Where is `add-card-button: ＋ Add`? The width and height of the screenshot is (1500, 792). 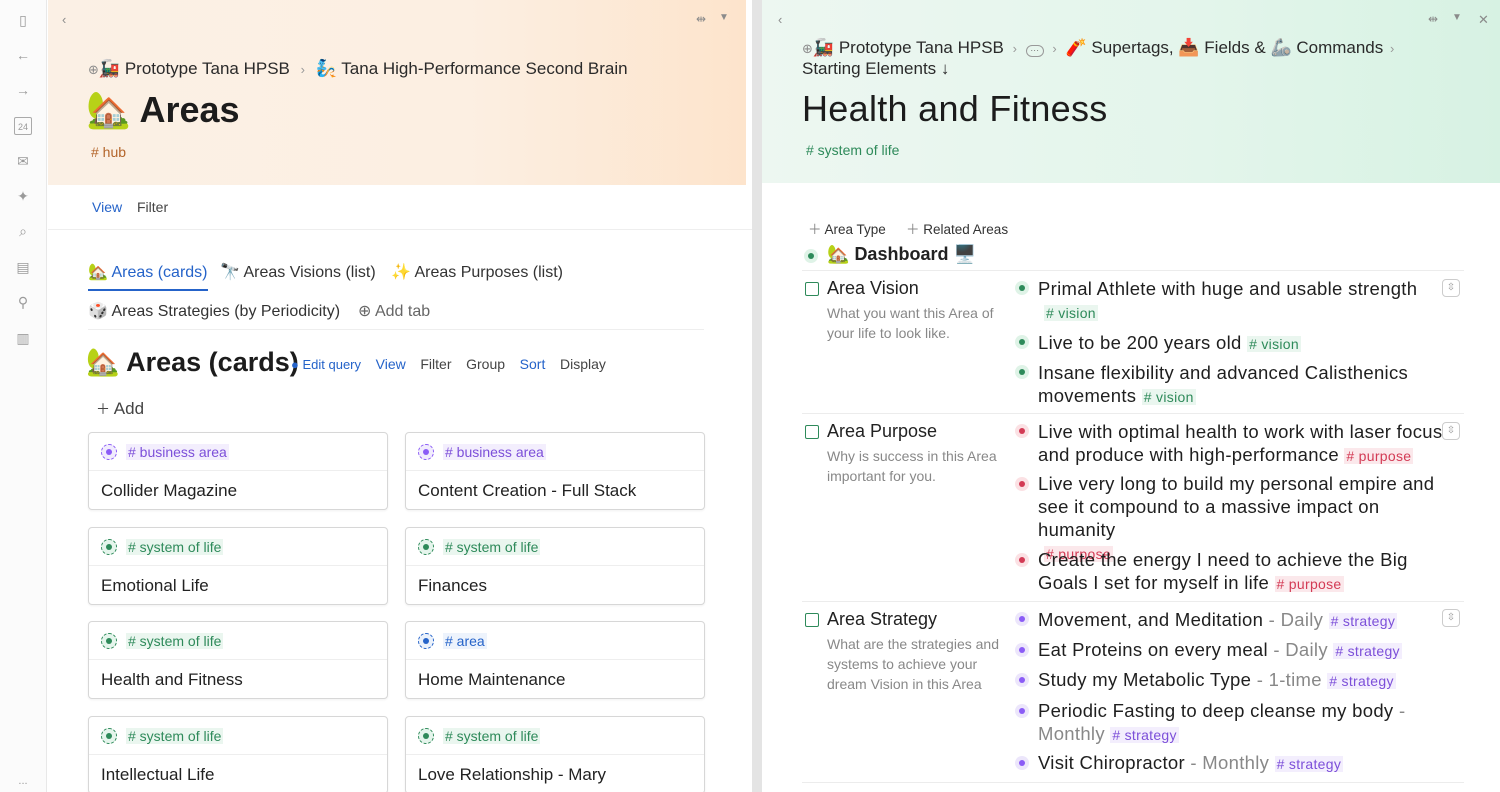 add-card-button: ＋ Add is located at coordinates (120, 409).